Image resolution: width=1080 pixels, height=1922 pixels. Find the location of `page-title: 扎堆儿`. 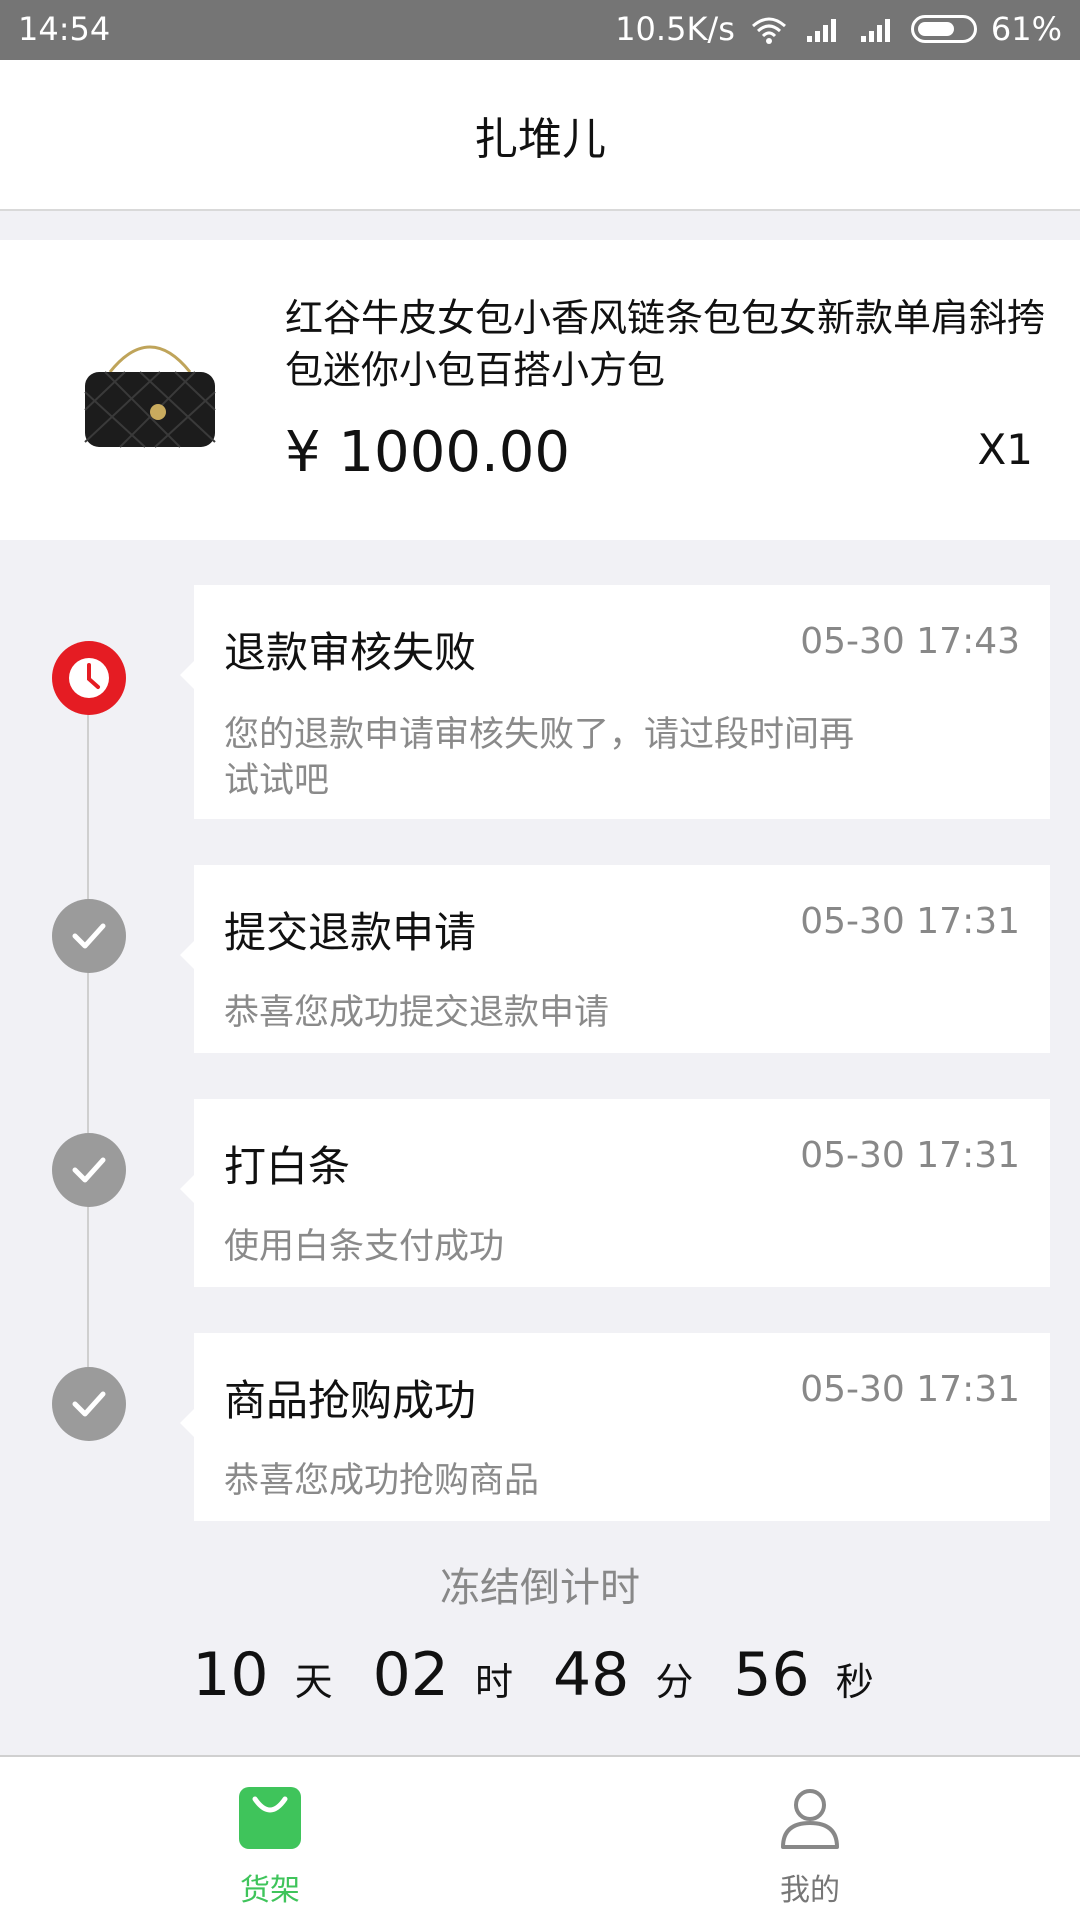

page-title: 扎堆儿 is located at coordinates (540, 139).